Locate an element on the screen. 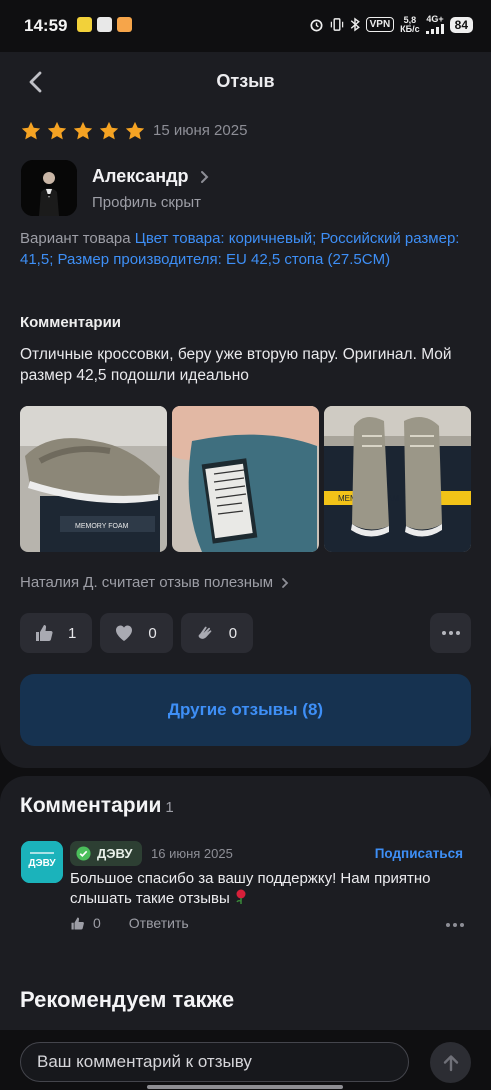 The width and height of the screenshot is (491, 1090). signal-indicator: 4G+ is located at coordinates (434, 24).